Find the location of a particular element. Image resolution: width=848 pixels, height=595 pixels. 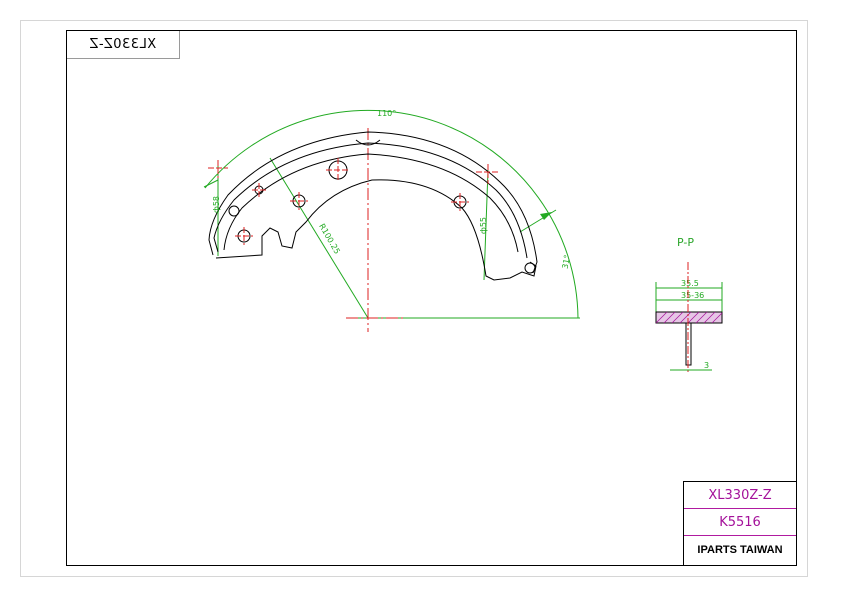

slot-left is located at coordinates (234, 211).